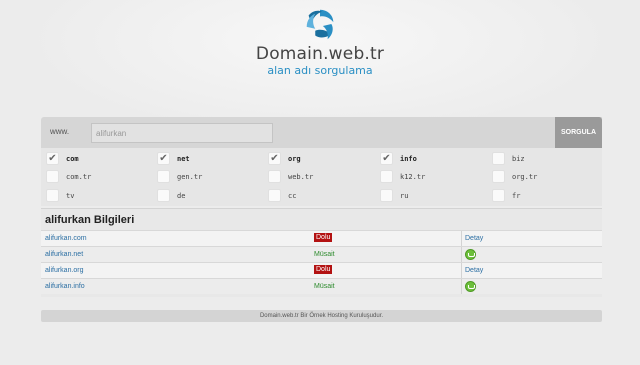 This screenshot has height=365, width=640. I want to click on tld-label: org, so click(294, 159).